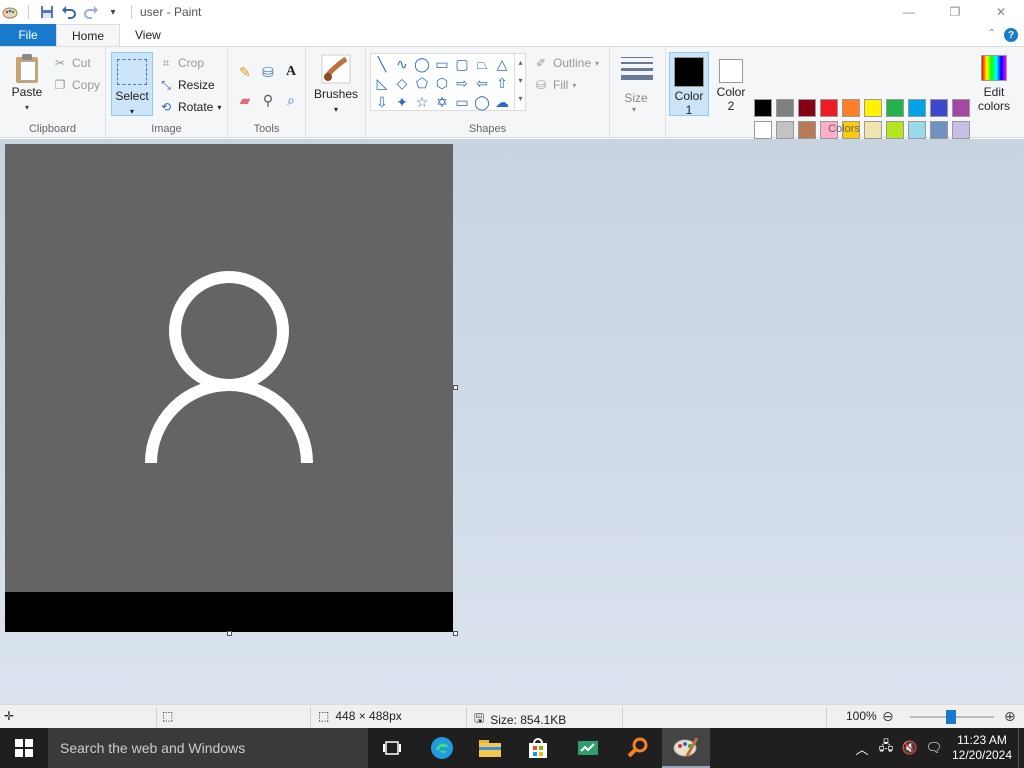  I want to click on rounded-rectangle-shape-icon: ▢, so click(462, 64).